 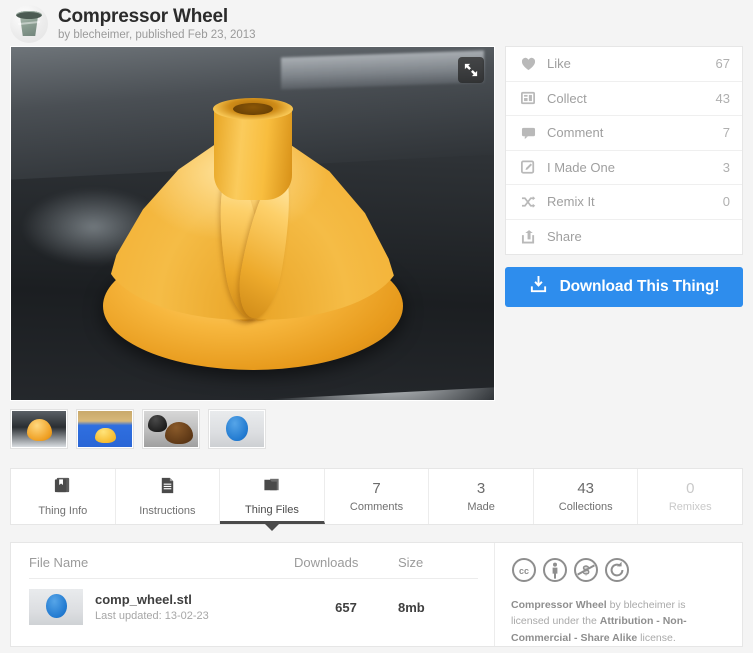 I want to click on tab-label: Collections, so click(x=585, y=506).